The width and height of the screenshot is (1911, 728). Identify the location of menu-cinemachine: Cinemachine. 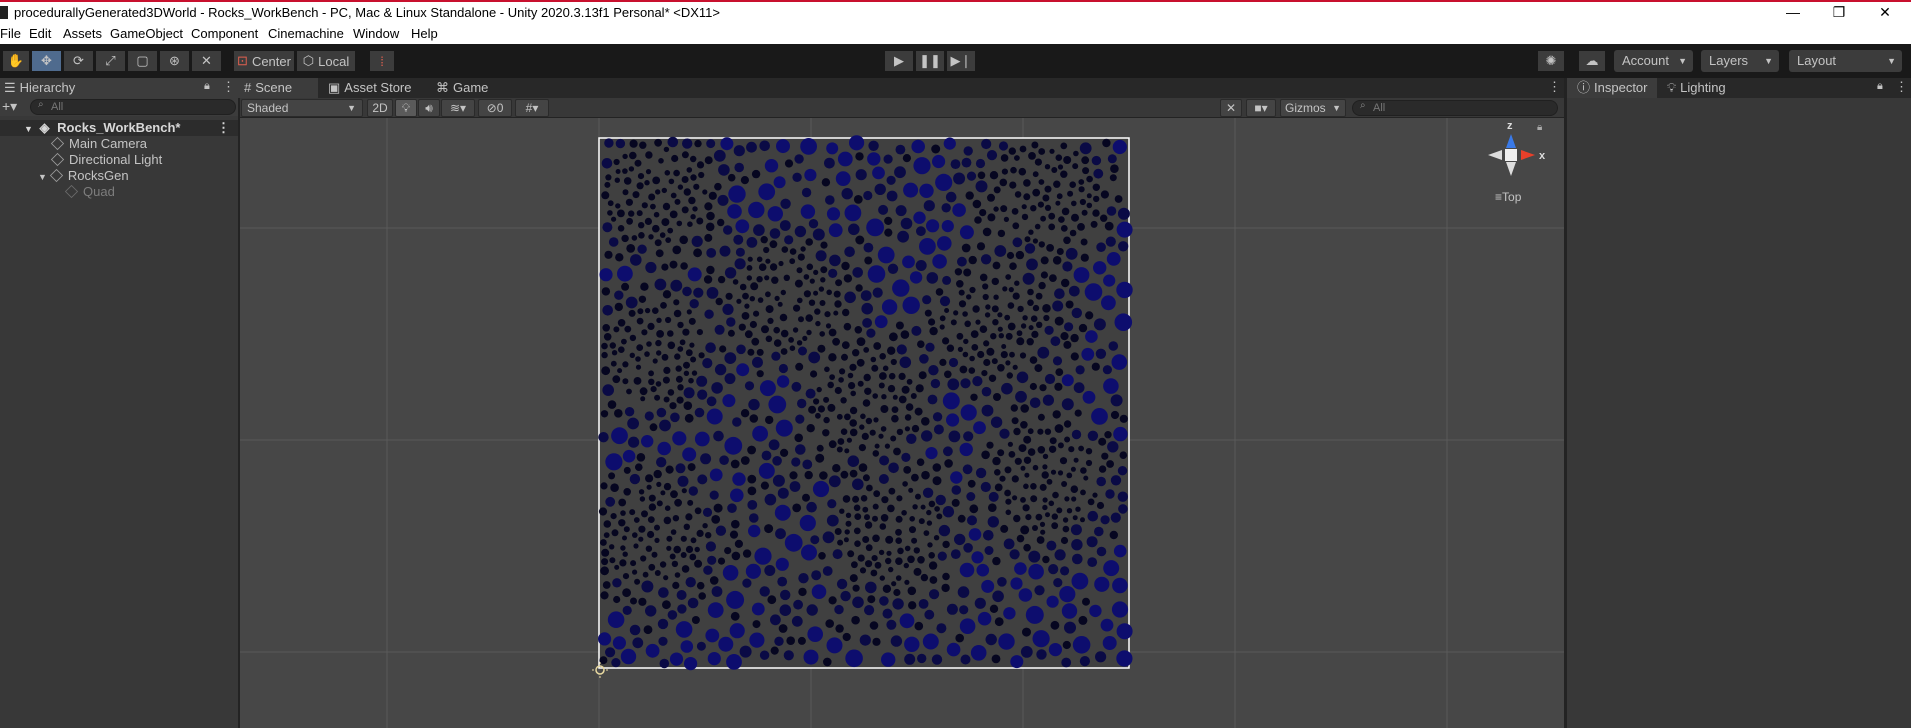
(306, 33).